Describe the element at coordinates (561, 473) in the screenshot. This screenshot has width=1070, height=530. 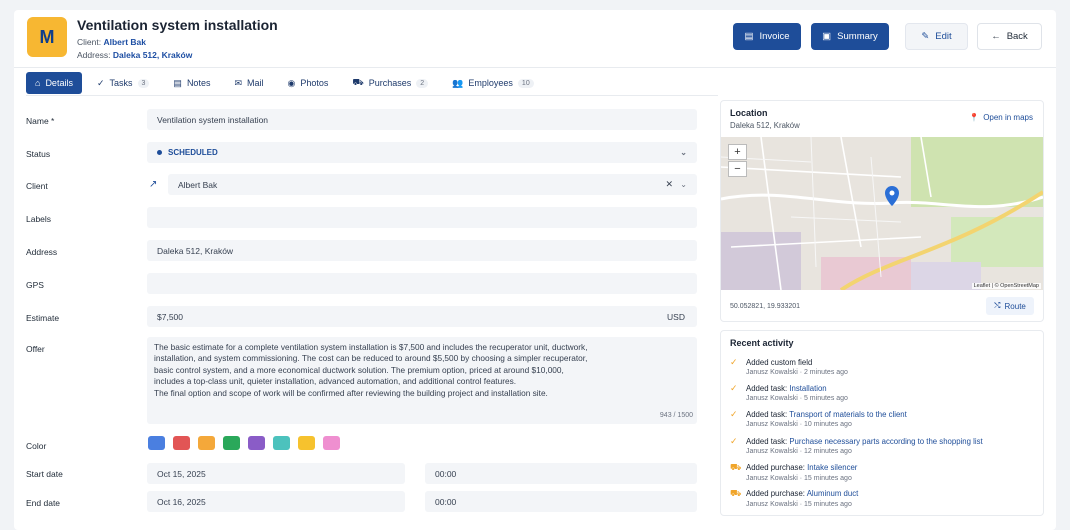
I see `start-time-input: 00:00` at that location.